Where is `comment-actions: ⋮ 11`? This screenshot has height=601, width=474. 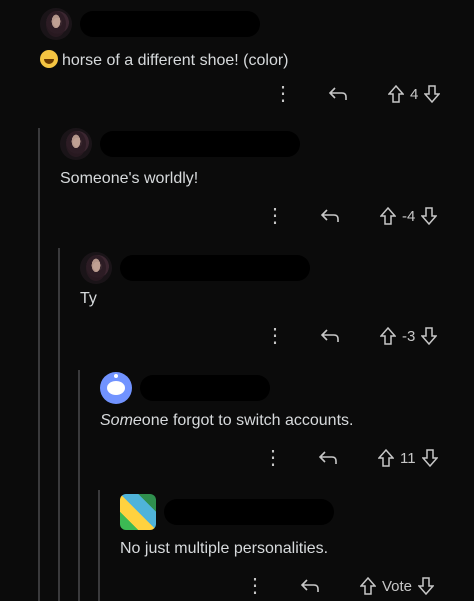 comment-actions: ⋮ 11 is located at coordinates (350, 458).